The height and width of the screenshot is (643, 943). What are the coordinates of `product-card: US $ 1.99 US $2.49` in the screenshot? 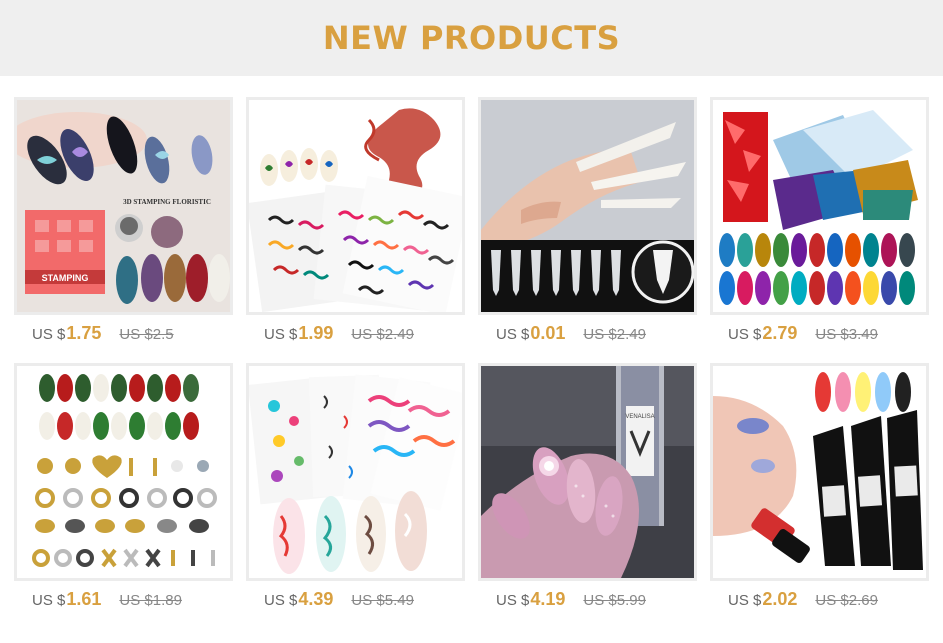 It's located at (355, 230).